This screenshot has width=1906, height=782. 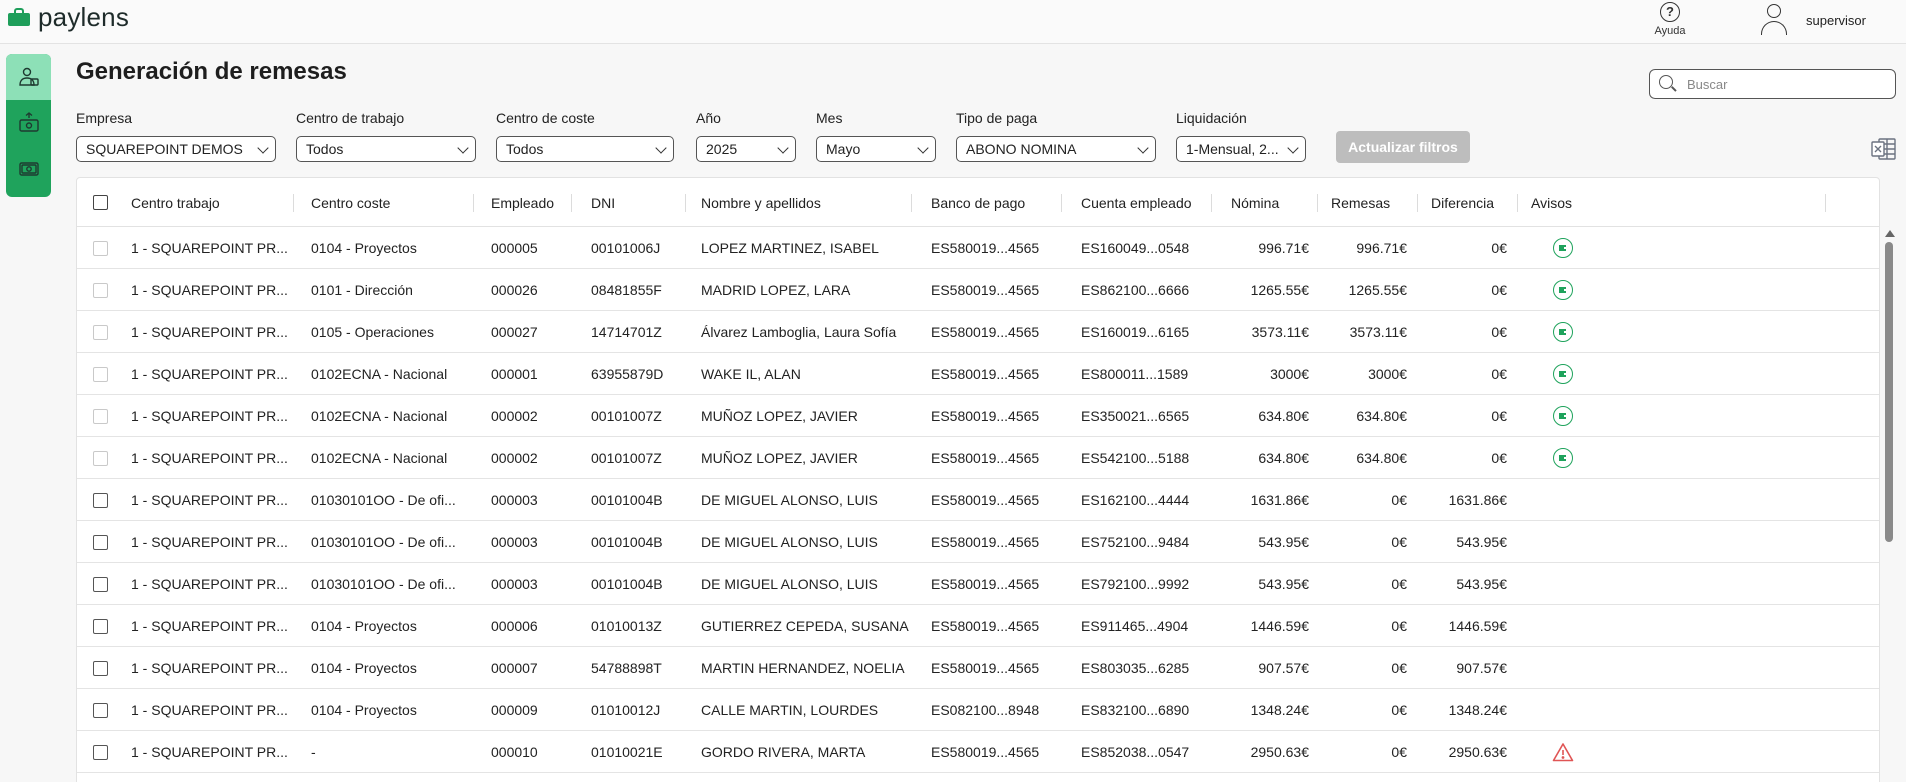 What do you see at coordinates (603, 202) in the screenshot?
I see `column-header: DNI` at bounding box center [603, 202].